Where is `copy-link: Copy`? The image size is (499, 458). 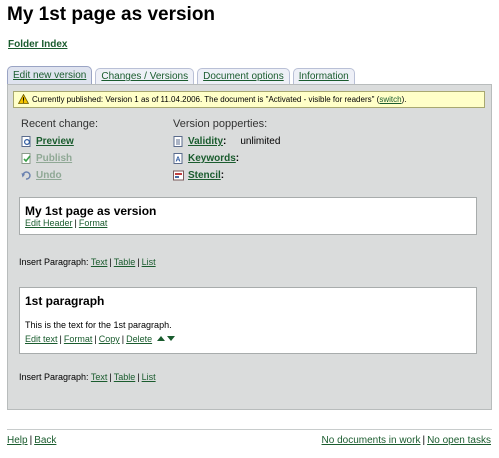 copy-link: Copy is located at coordinates (109, 339).